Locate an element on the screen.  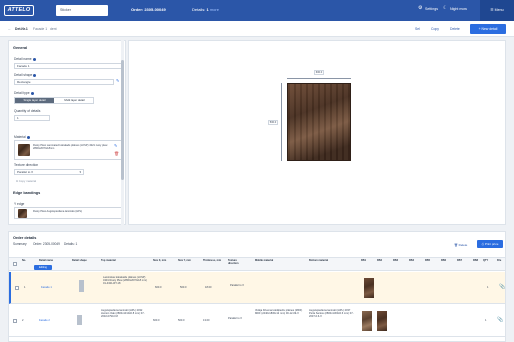
copy-action: Copy is located at coordinates (435, 29).